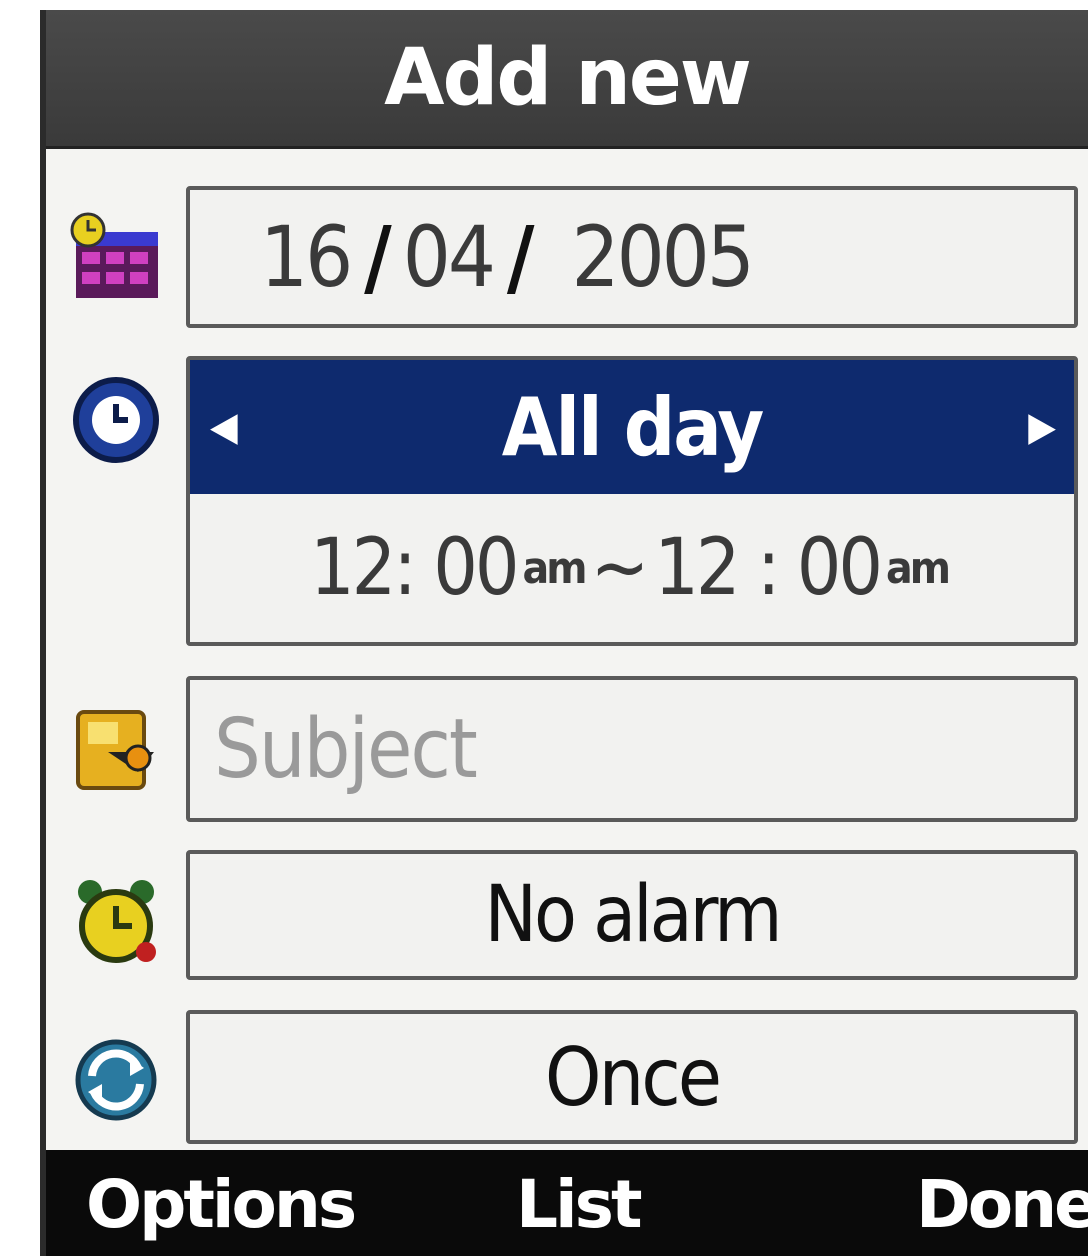 Image resolution: width=1088 pixels, height=1256 pixels. I want to click on list-softkey: List, so click(579, 1204).